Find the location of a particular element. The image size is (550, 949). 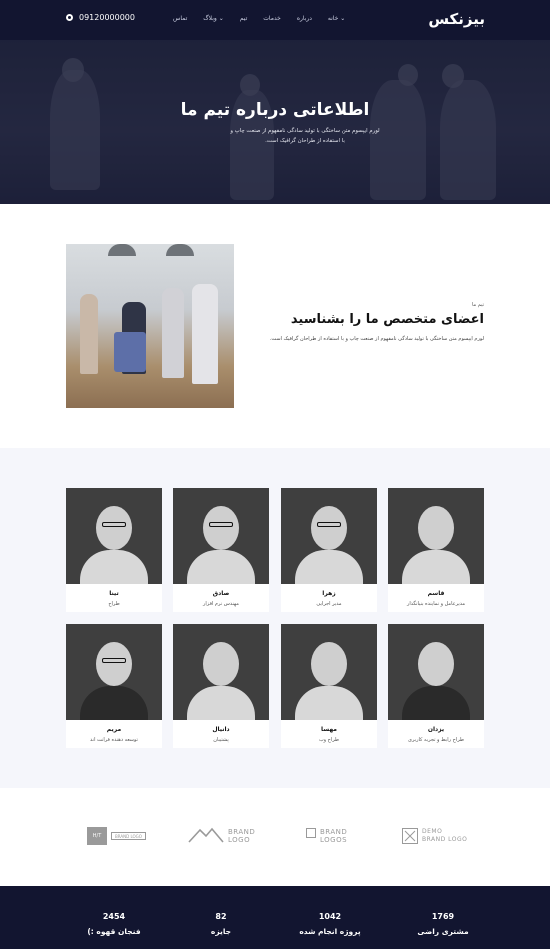

about-title: اعضای متخصص ما را بشناسید is located at coordinates (387, 319).